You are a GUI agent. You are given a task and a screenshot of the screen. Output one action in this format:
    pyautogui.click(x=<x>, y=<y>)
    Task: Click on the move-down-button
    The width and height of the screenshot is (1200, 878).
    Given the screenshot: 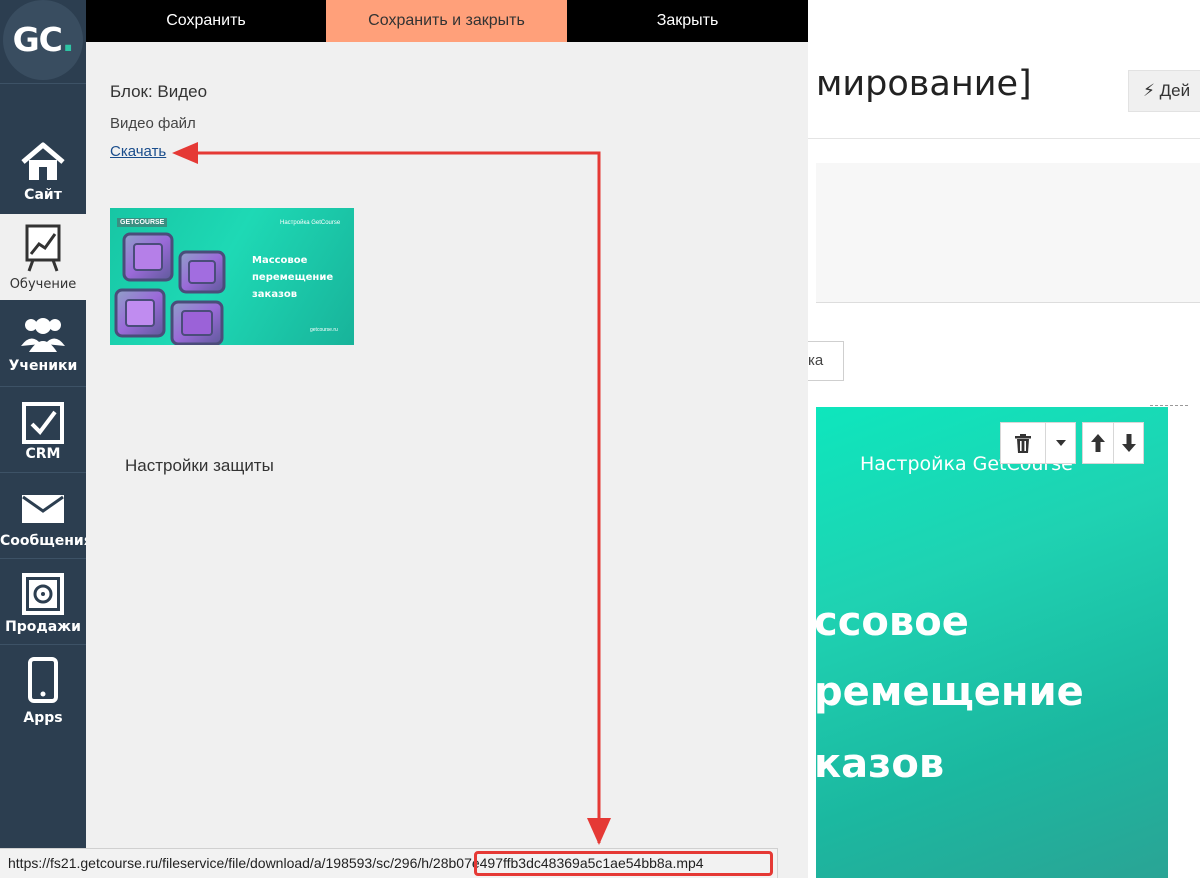 What is the action you would take?
    pyautogui.click(x=1128, y=443)
    